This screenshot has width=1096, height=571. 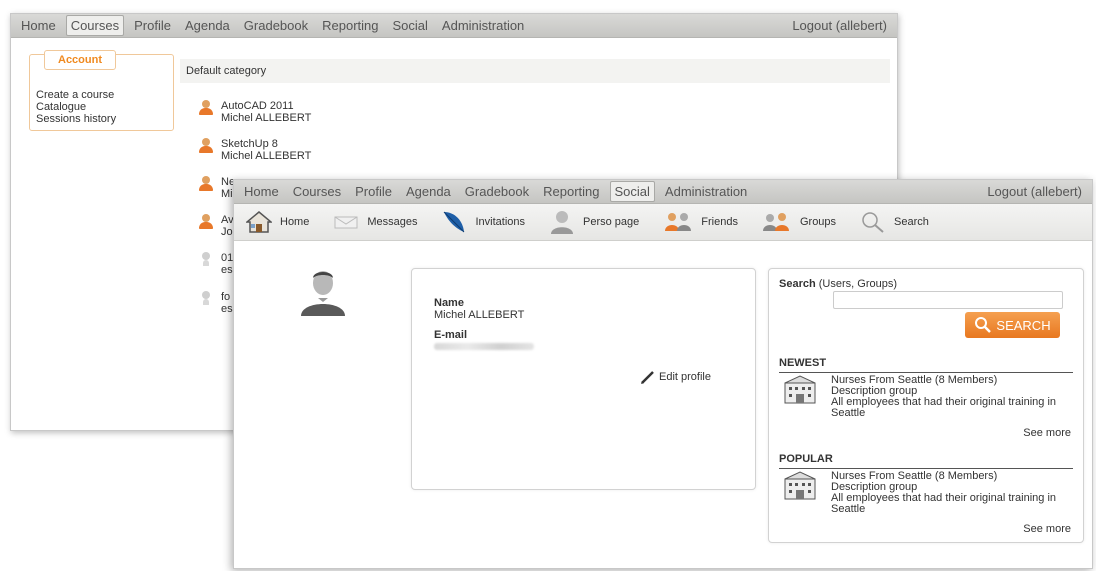 What do you see at coordinates (295, 222) in the screenshot?
I see `toolbar-home-label: Home` at bounding box center [295, 222].